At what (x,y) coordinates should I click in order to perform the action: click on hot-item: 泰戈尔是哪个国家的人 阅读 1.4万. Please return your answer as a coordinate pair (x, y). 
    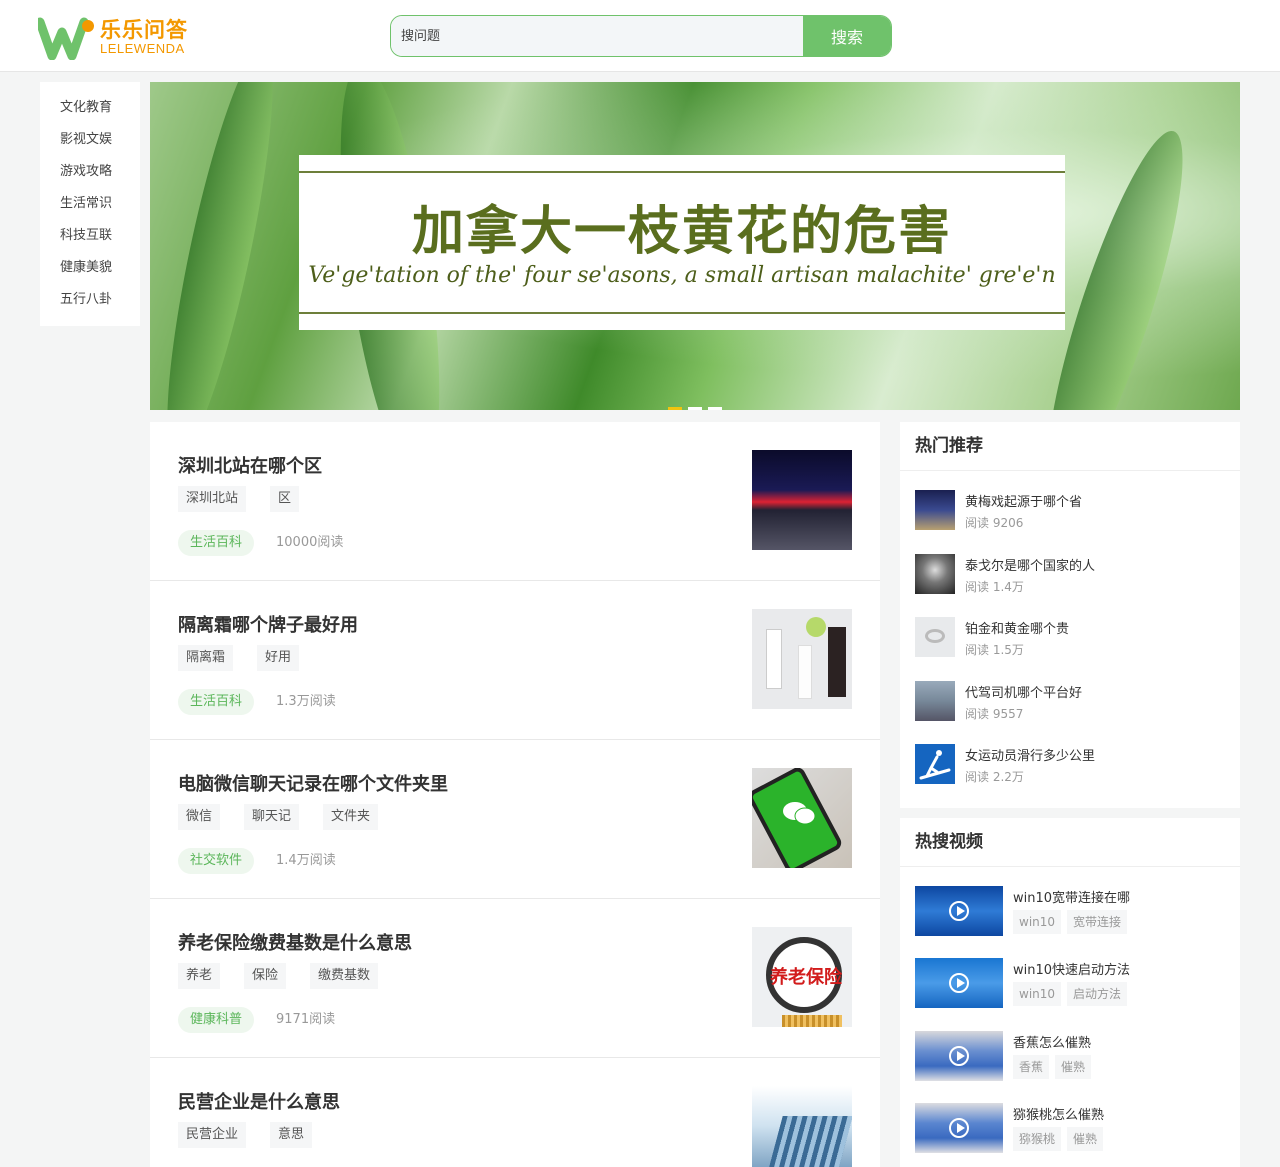
    Looking at the image, I should click on (1070, 574).